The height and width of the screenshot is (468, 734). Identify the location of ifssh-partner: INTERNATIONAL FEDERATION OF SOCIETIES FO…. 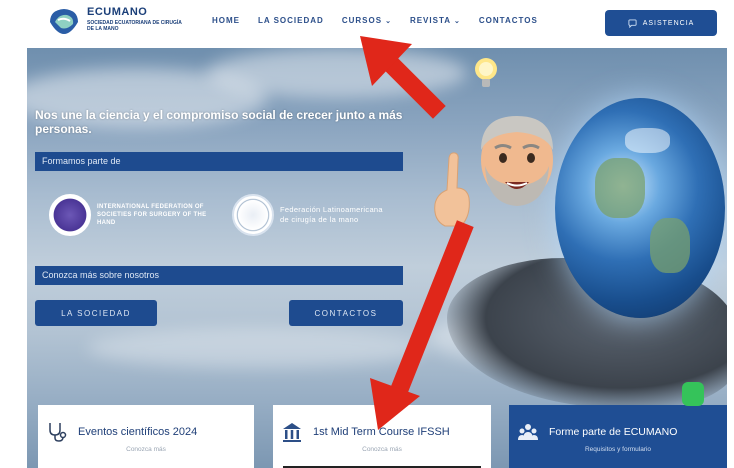
(133, 215).